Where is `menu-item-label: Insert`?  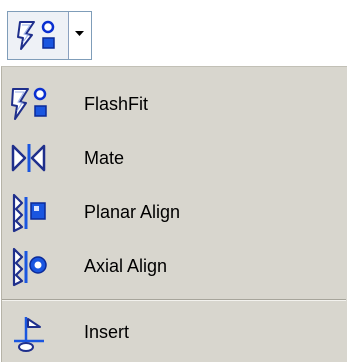 menu-item-label: Insert is located at coordinates (107, 332).